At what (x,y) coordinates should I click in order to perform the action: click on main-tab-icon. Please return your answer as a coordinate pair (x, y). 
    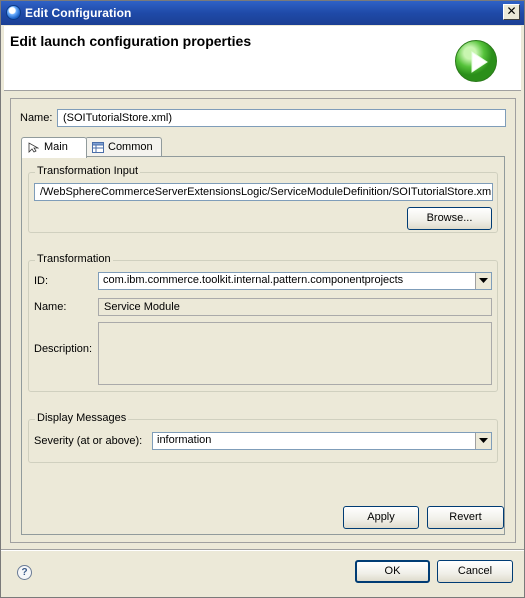
    Looking at the image, I should click on (34, 147).